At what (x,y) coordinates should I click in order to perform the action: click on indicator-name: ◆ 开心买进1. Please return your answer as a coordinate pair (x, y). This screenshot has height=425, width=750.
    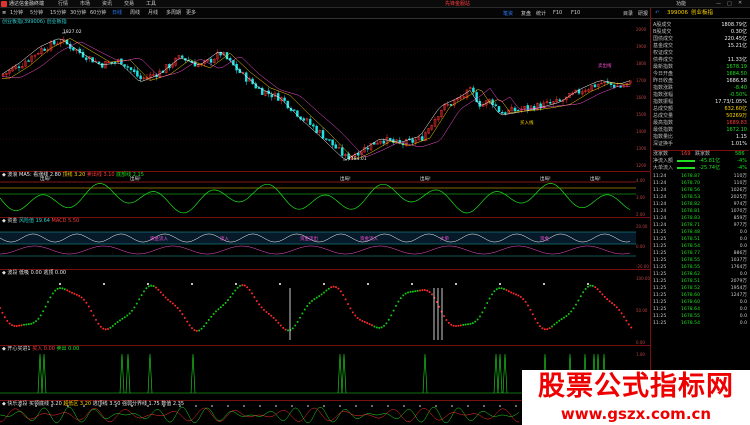
    Looking at the image, I should click on (17, 349).